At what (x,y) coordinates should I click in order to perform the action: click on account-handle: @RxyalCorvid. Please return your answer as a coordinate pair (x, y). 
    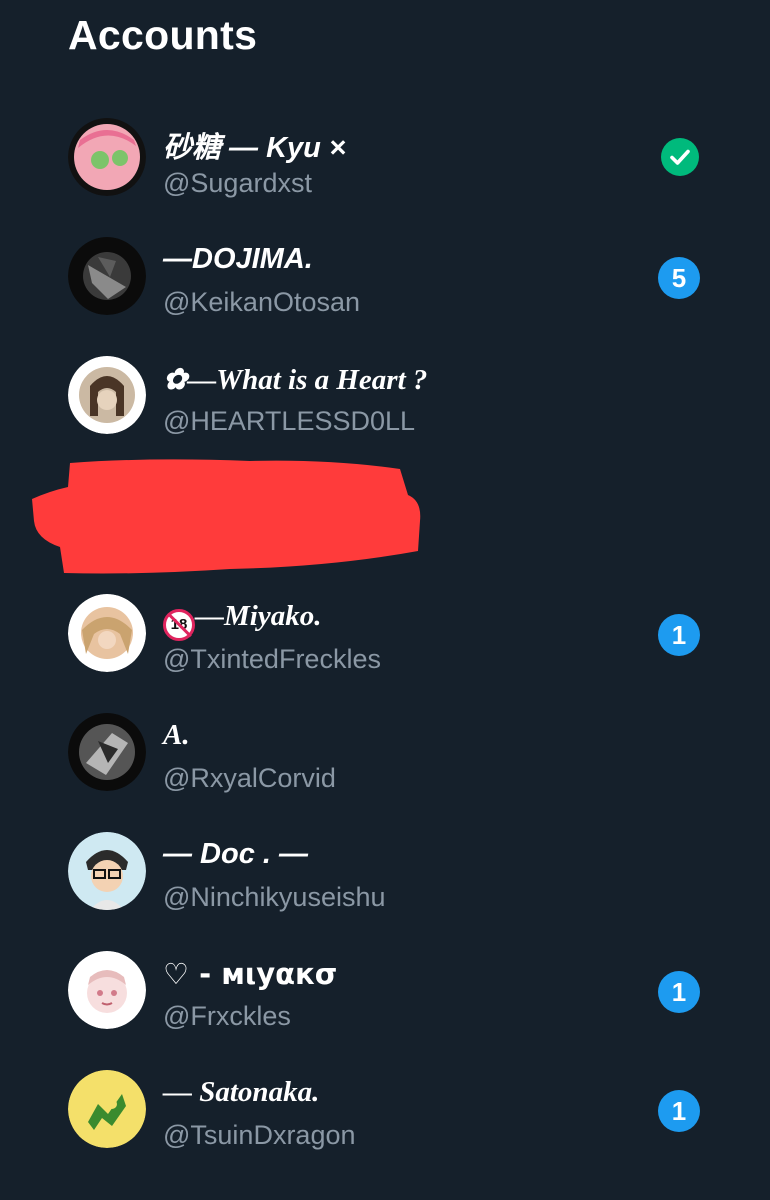
    Looking at the image, I should click on (249, 778).